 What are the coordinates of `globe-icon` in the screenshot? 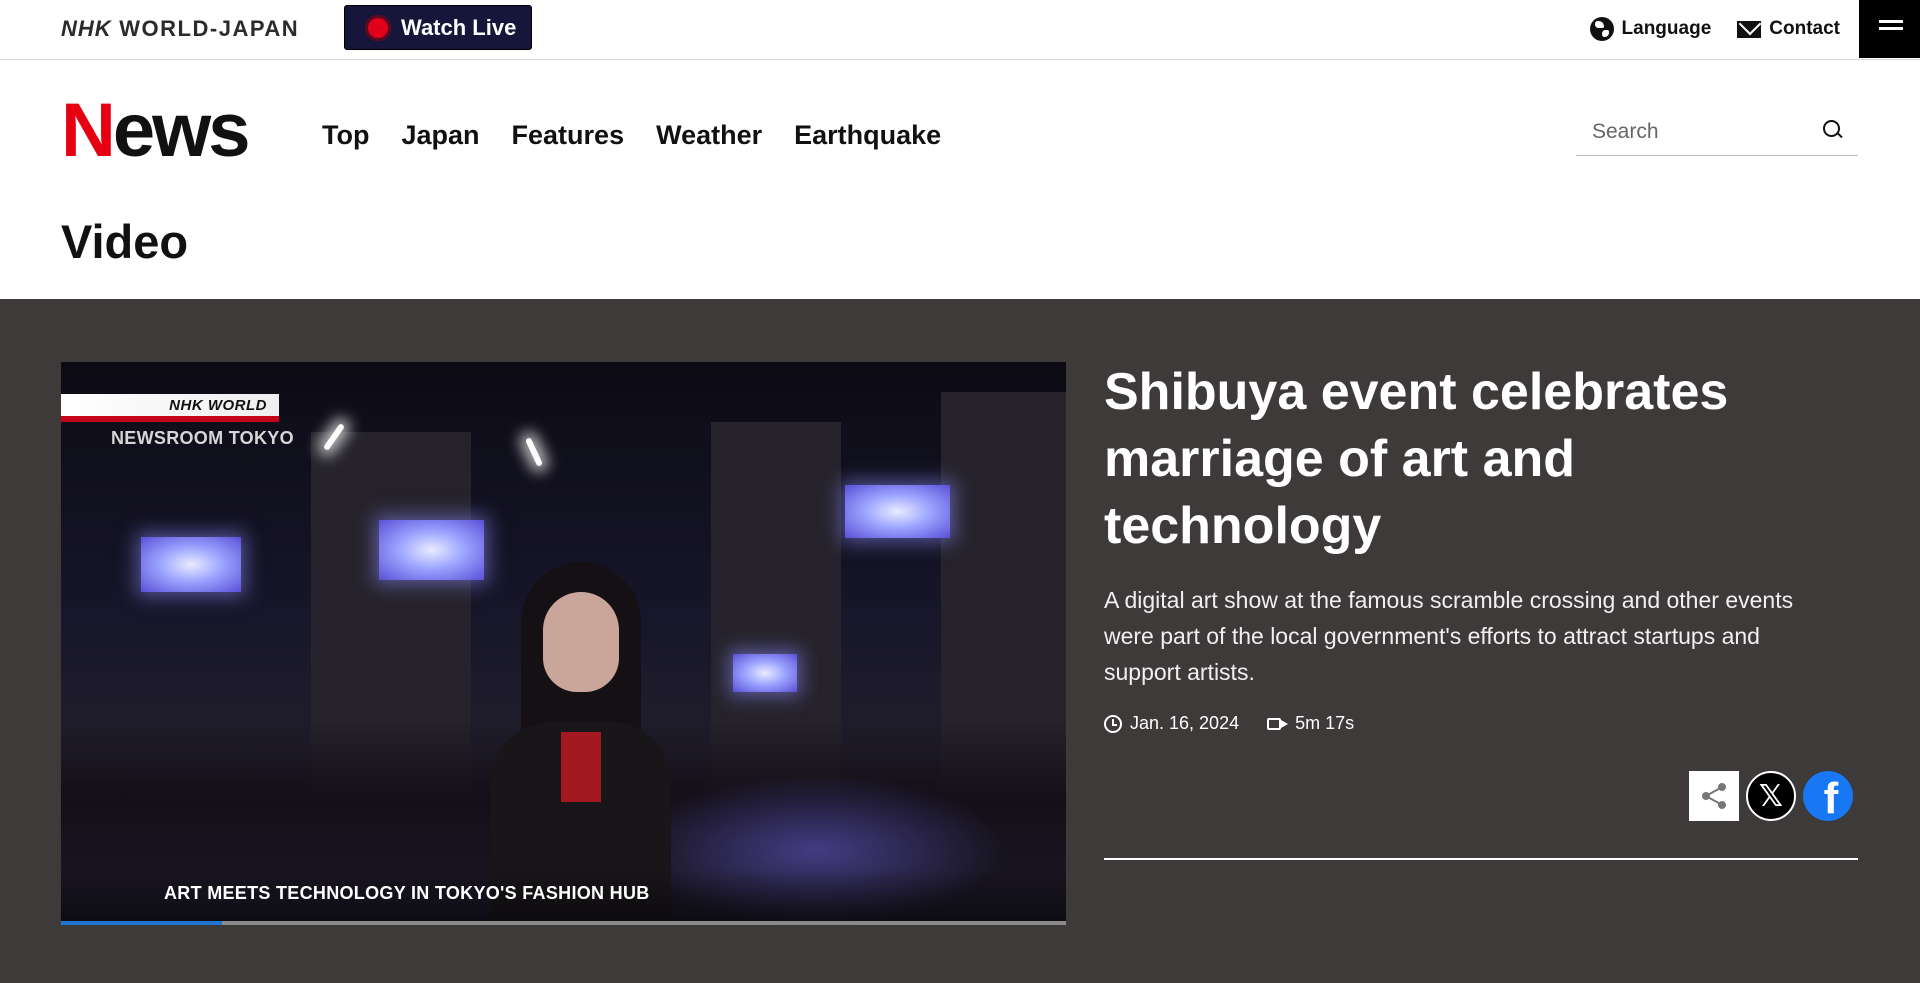 It's located at (1601, 29).